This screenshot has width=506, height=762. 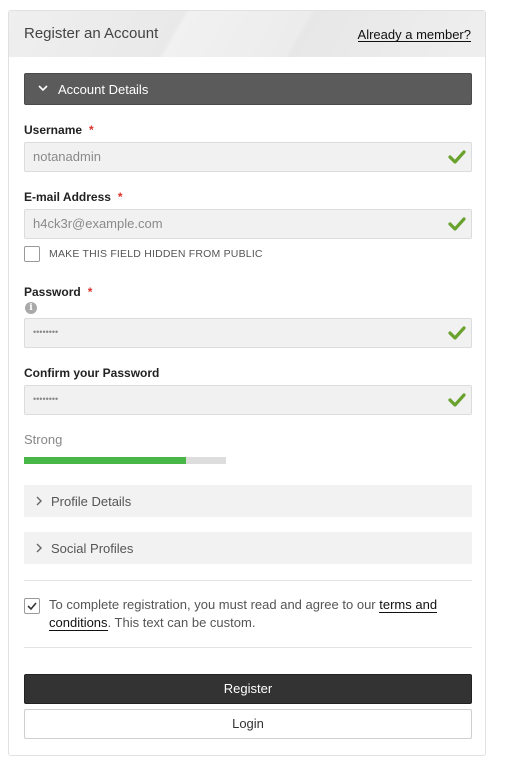 What do you see at coordinates (32, 254) in the screenshot?
I see `hide-email-checkbox` at bounding box center [32, 254].